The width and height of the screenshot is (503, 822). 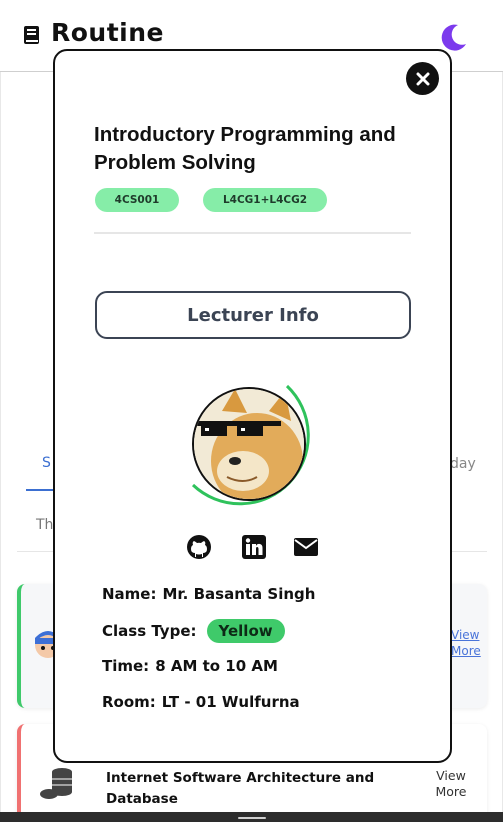 I want to click on time-label: Time:, so click(x=126, y=666).